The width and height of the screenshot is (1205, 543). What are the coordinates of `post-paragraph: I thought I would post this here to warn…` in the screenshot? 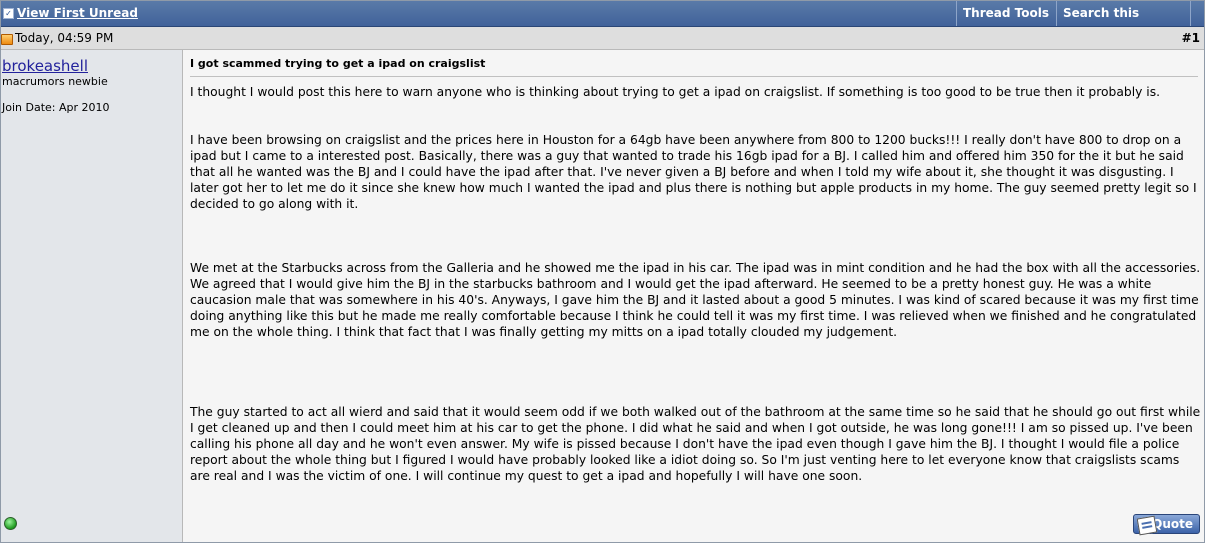 It's located at (675, 92).